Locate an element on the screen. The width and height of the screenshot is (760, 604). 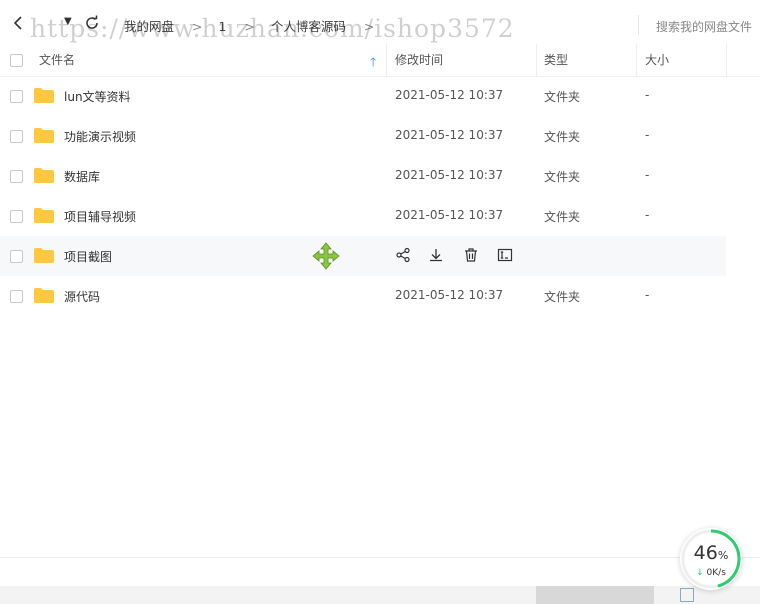
file-name: lun文等资料 is located at coordinates (97, 96).